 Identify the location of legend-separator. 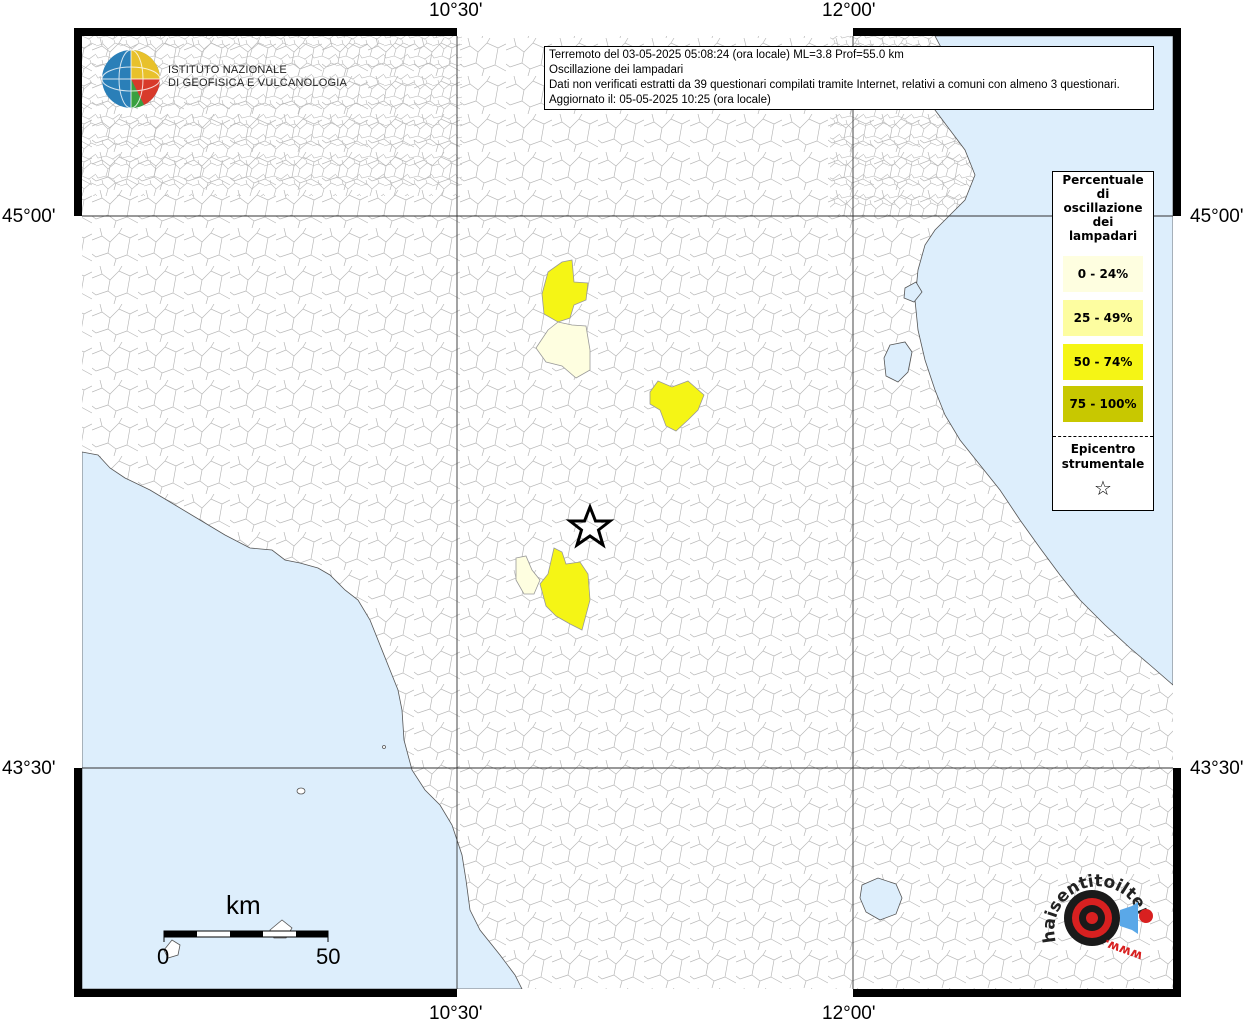
(1103, 436).